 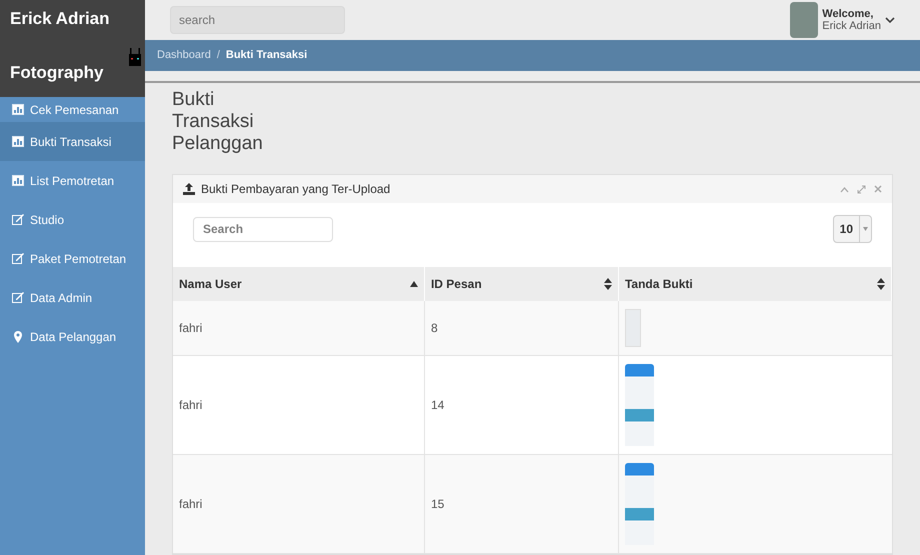 I want to click on map-pin-icon, so click(x=18, y=336).